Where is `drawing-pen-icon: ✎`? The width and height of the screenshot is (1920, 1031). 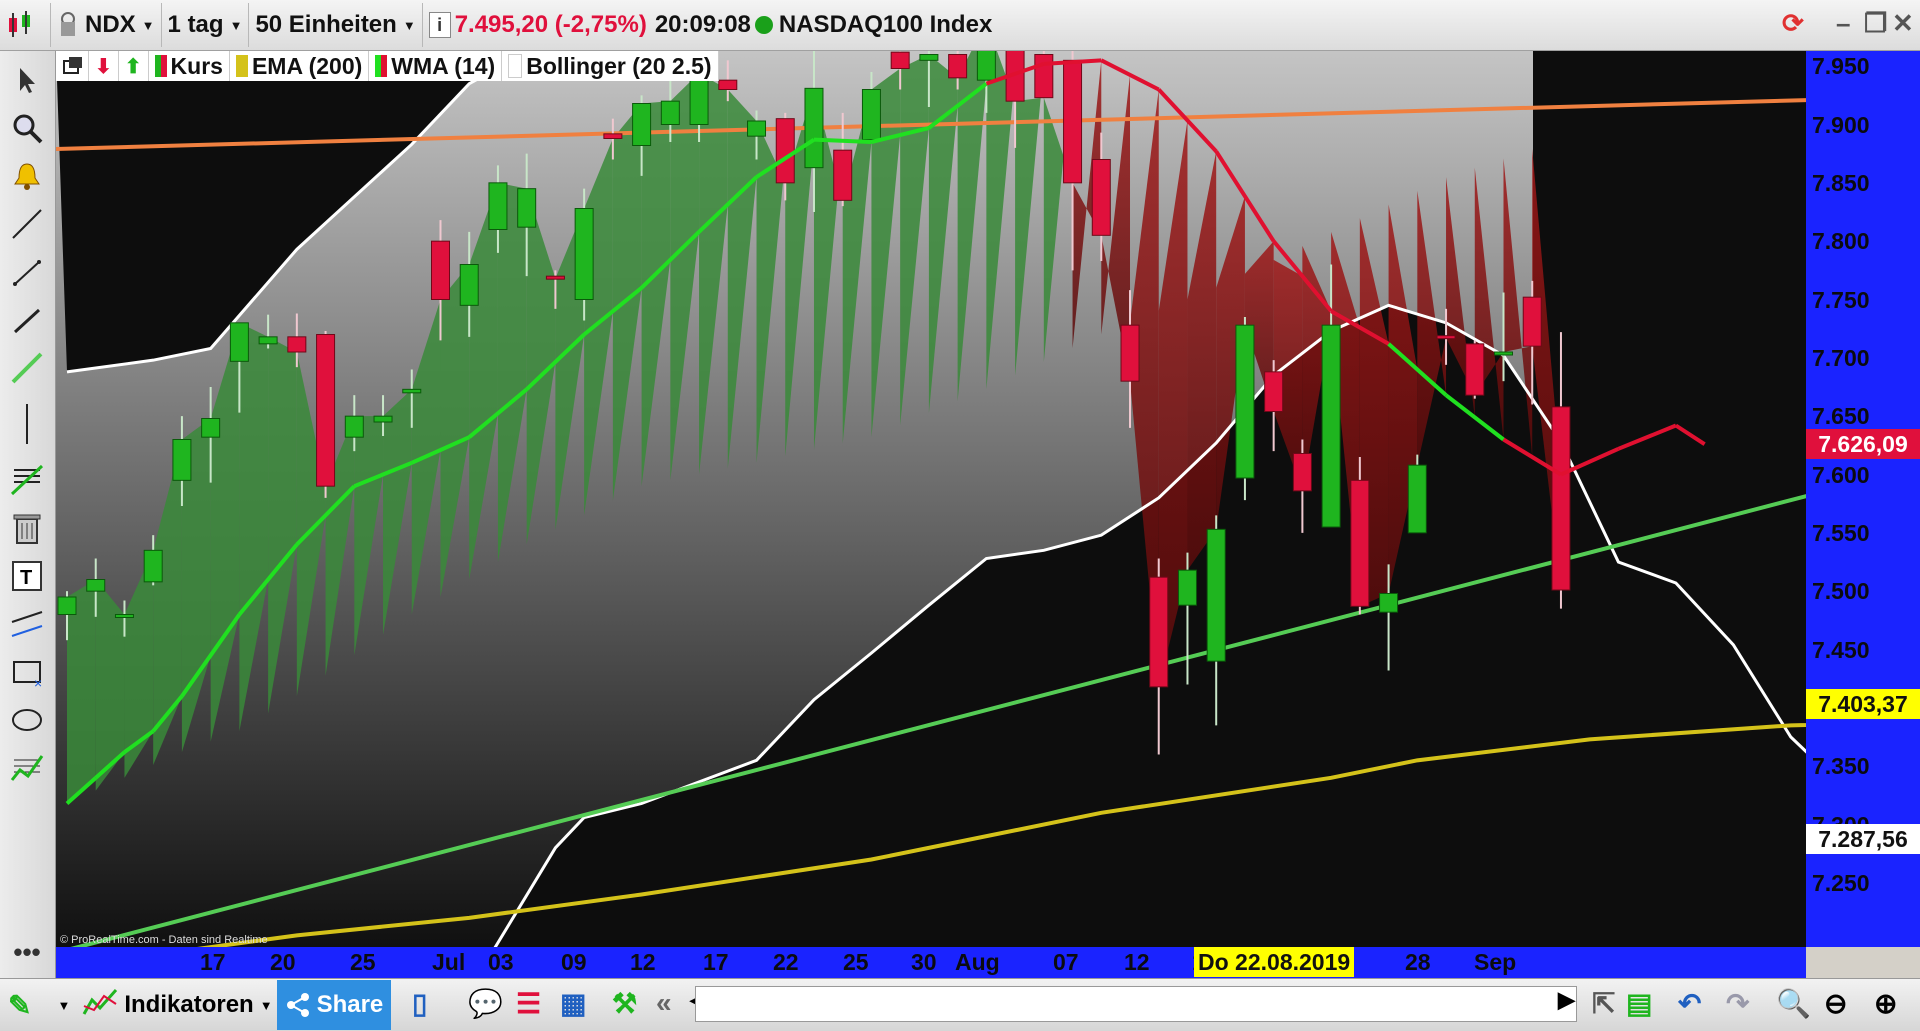 drawing-pen-icon: ✎ is located at coordinates (19, 1005).